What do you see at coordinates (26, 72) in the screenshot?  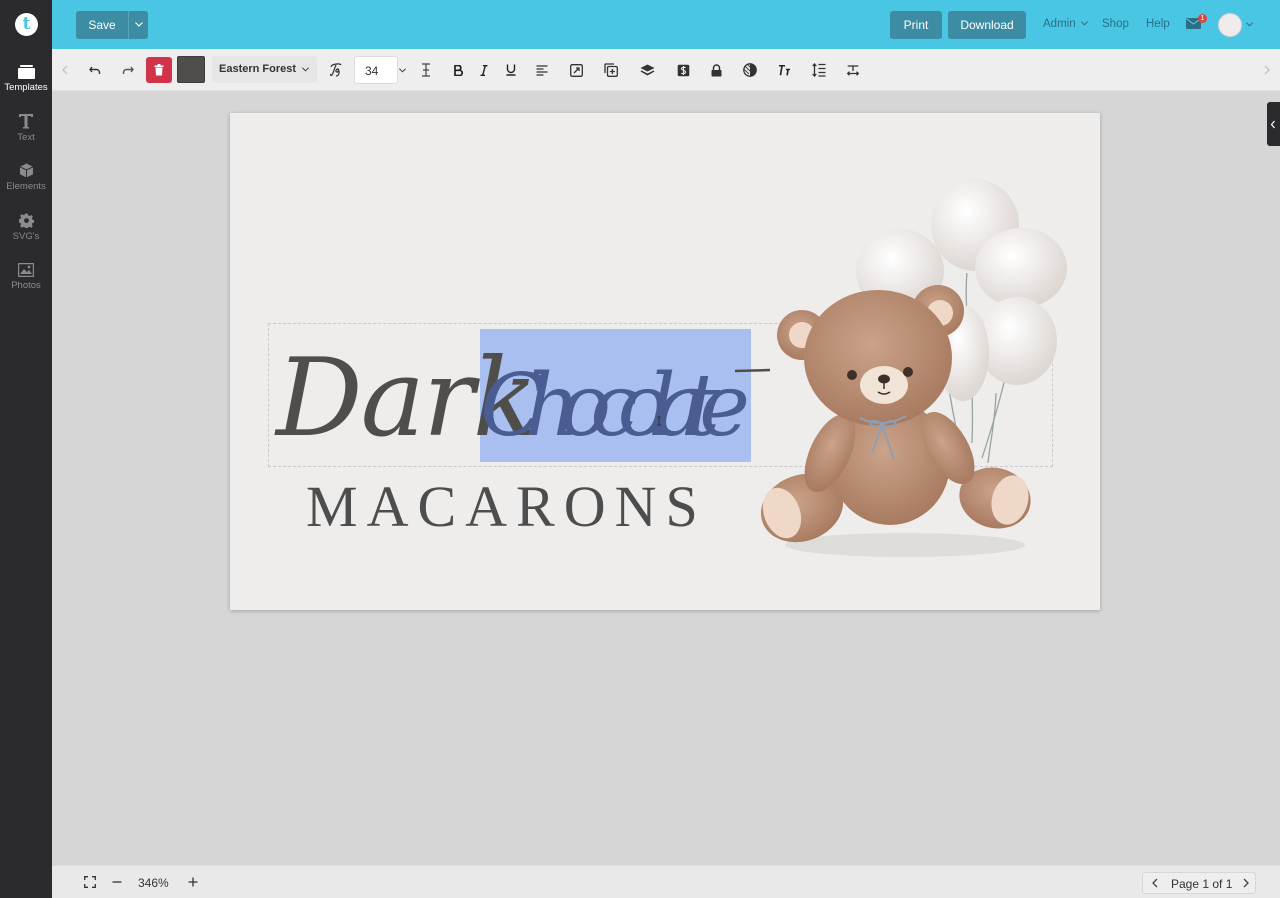 I see `templates-icon` at bounding box center [26, 72].